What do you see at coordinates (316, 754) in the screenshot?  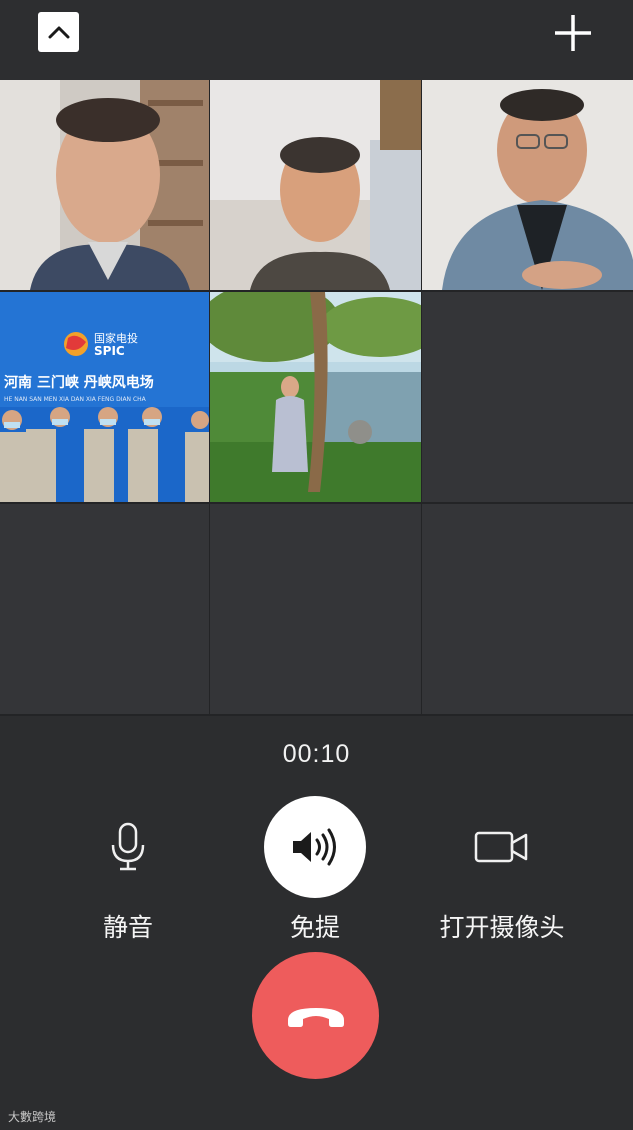 I see `call-timer: 00:10` at bounding box center [316, 754].